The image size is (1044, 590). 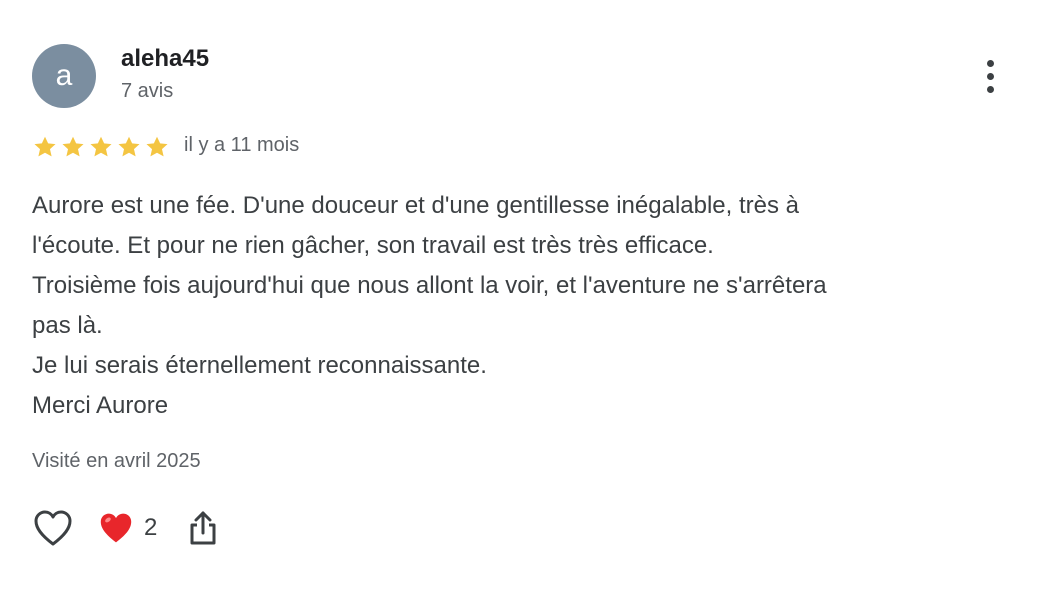 I want to click on review-date: il y a 11 mois, so click(x=242, y=145).